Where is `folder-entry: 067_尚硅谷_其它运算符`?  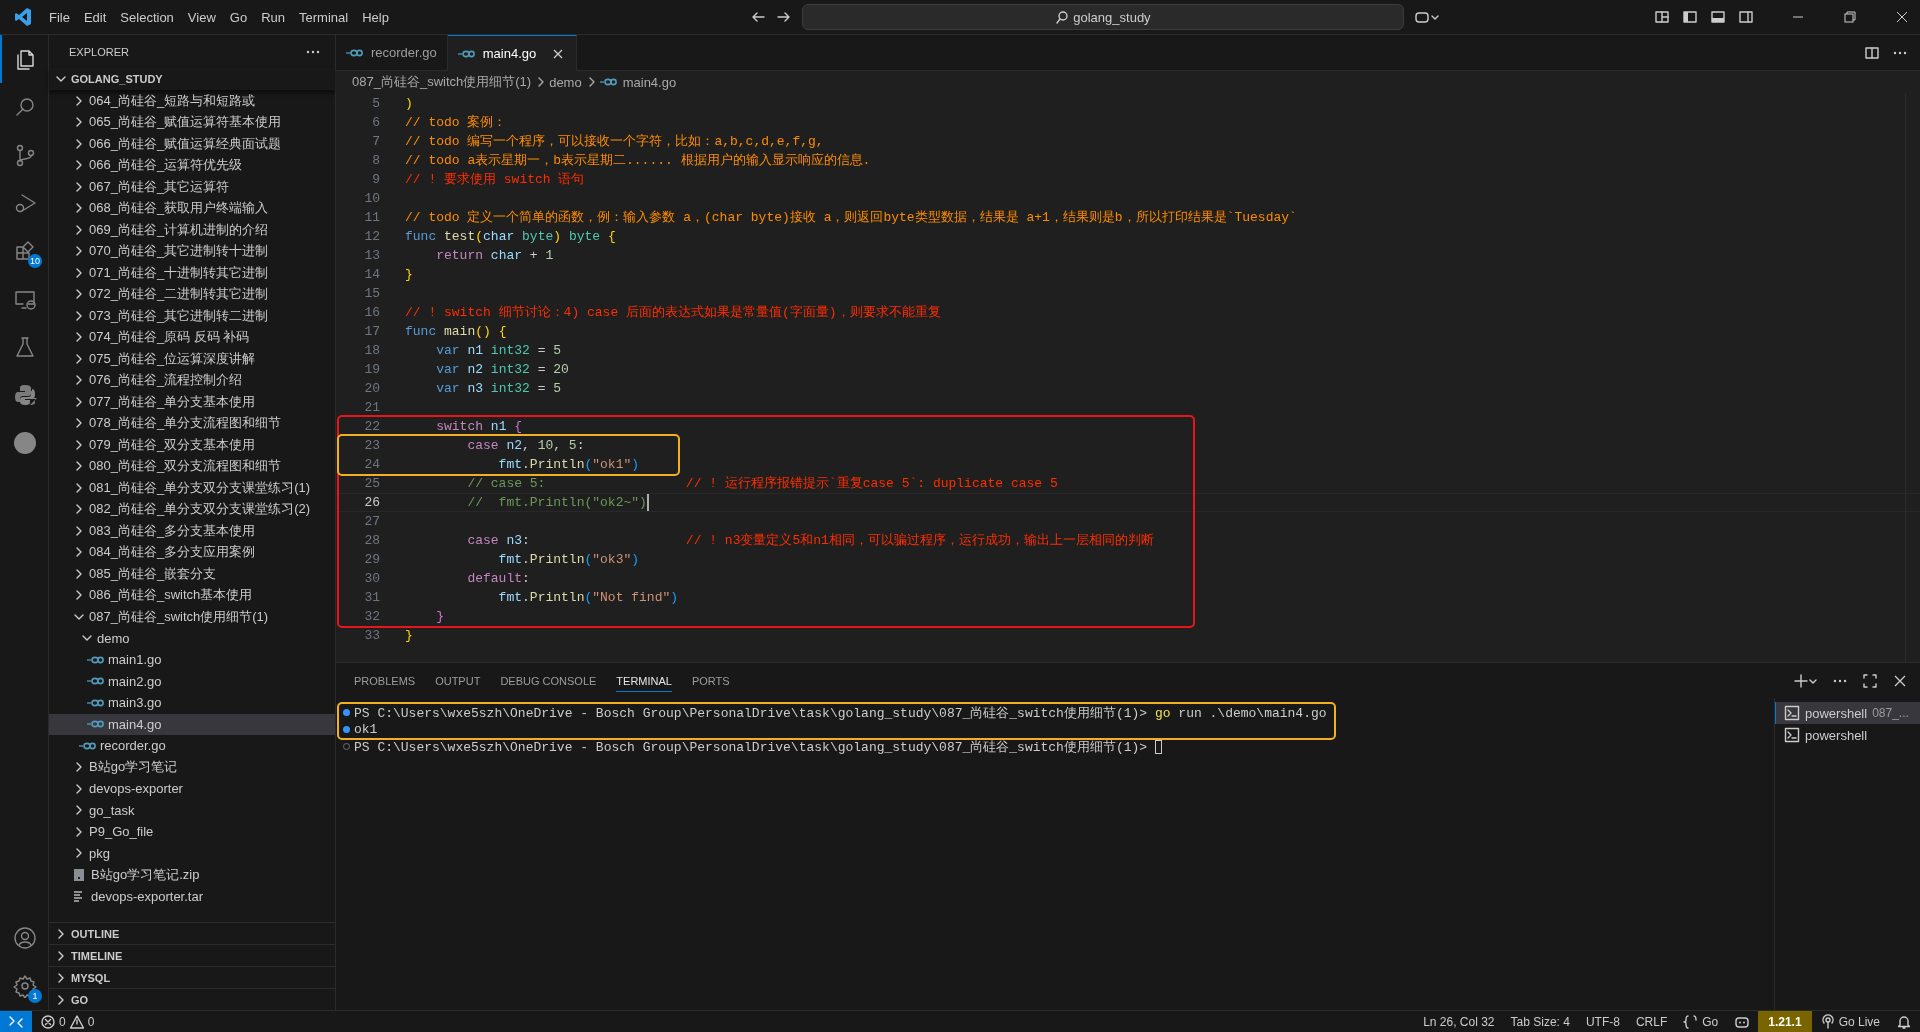
folder-entry: 067_尚硅谷_其它运算符 is located at coordinates (192, 187).